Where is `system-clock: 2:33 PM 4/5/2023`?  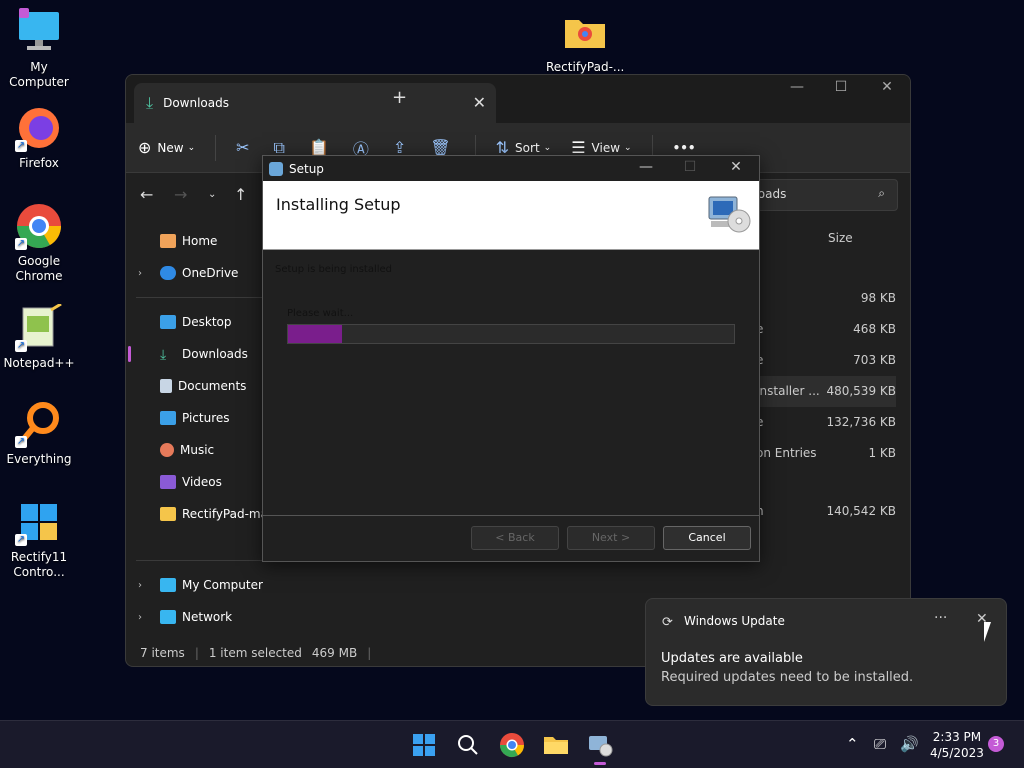
system-clock: 2:33 PM 4/5/2023 is located at coordinates (957, 745).